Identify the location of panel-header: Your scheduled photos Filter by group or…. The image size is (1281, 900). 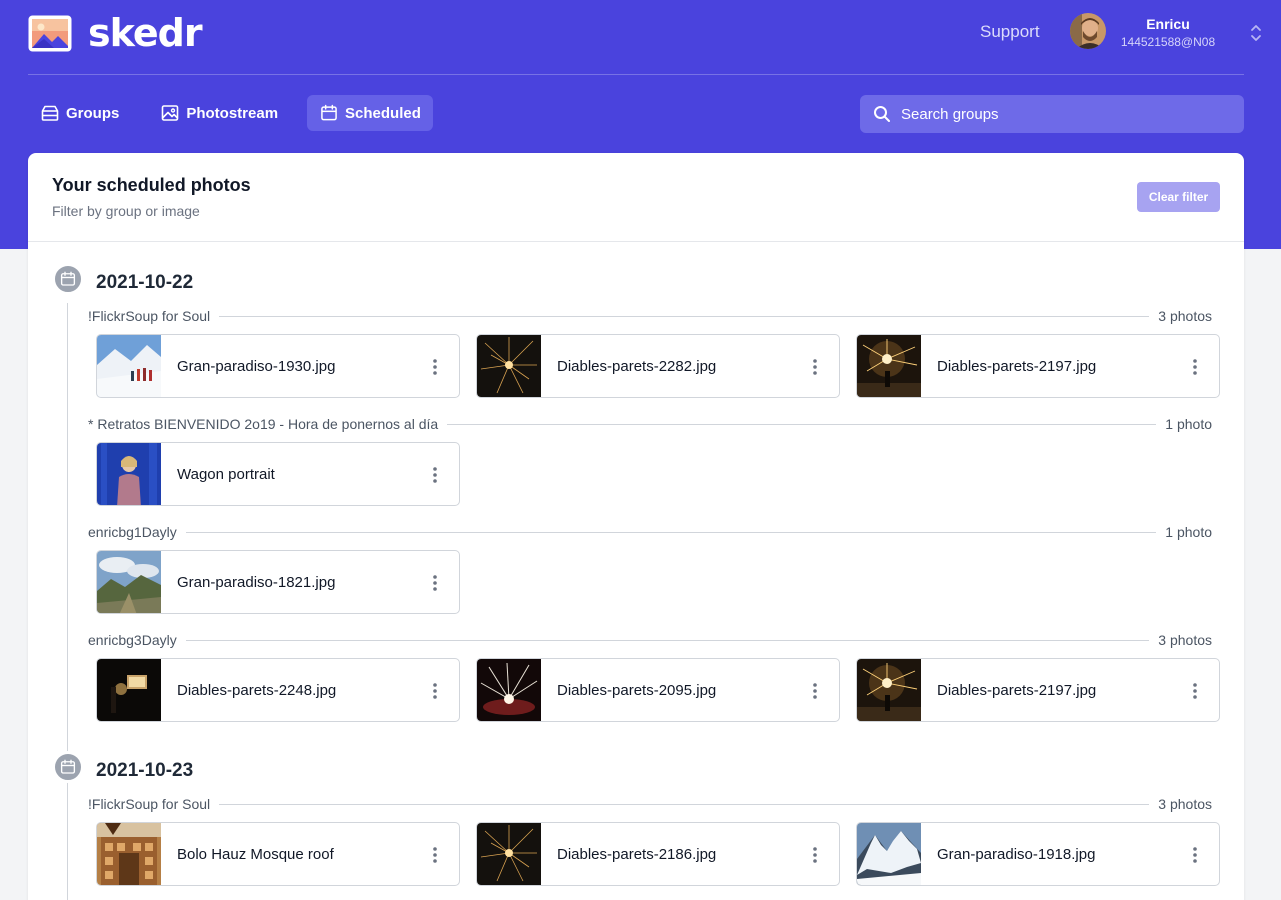
(636, 197).